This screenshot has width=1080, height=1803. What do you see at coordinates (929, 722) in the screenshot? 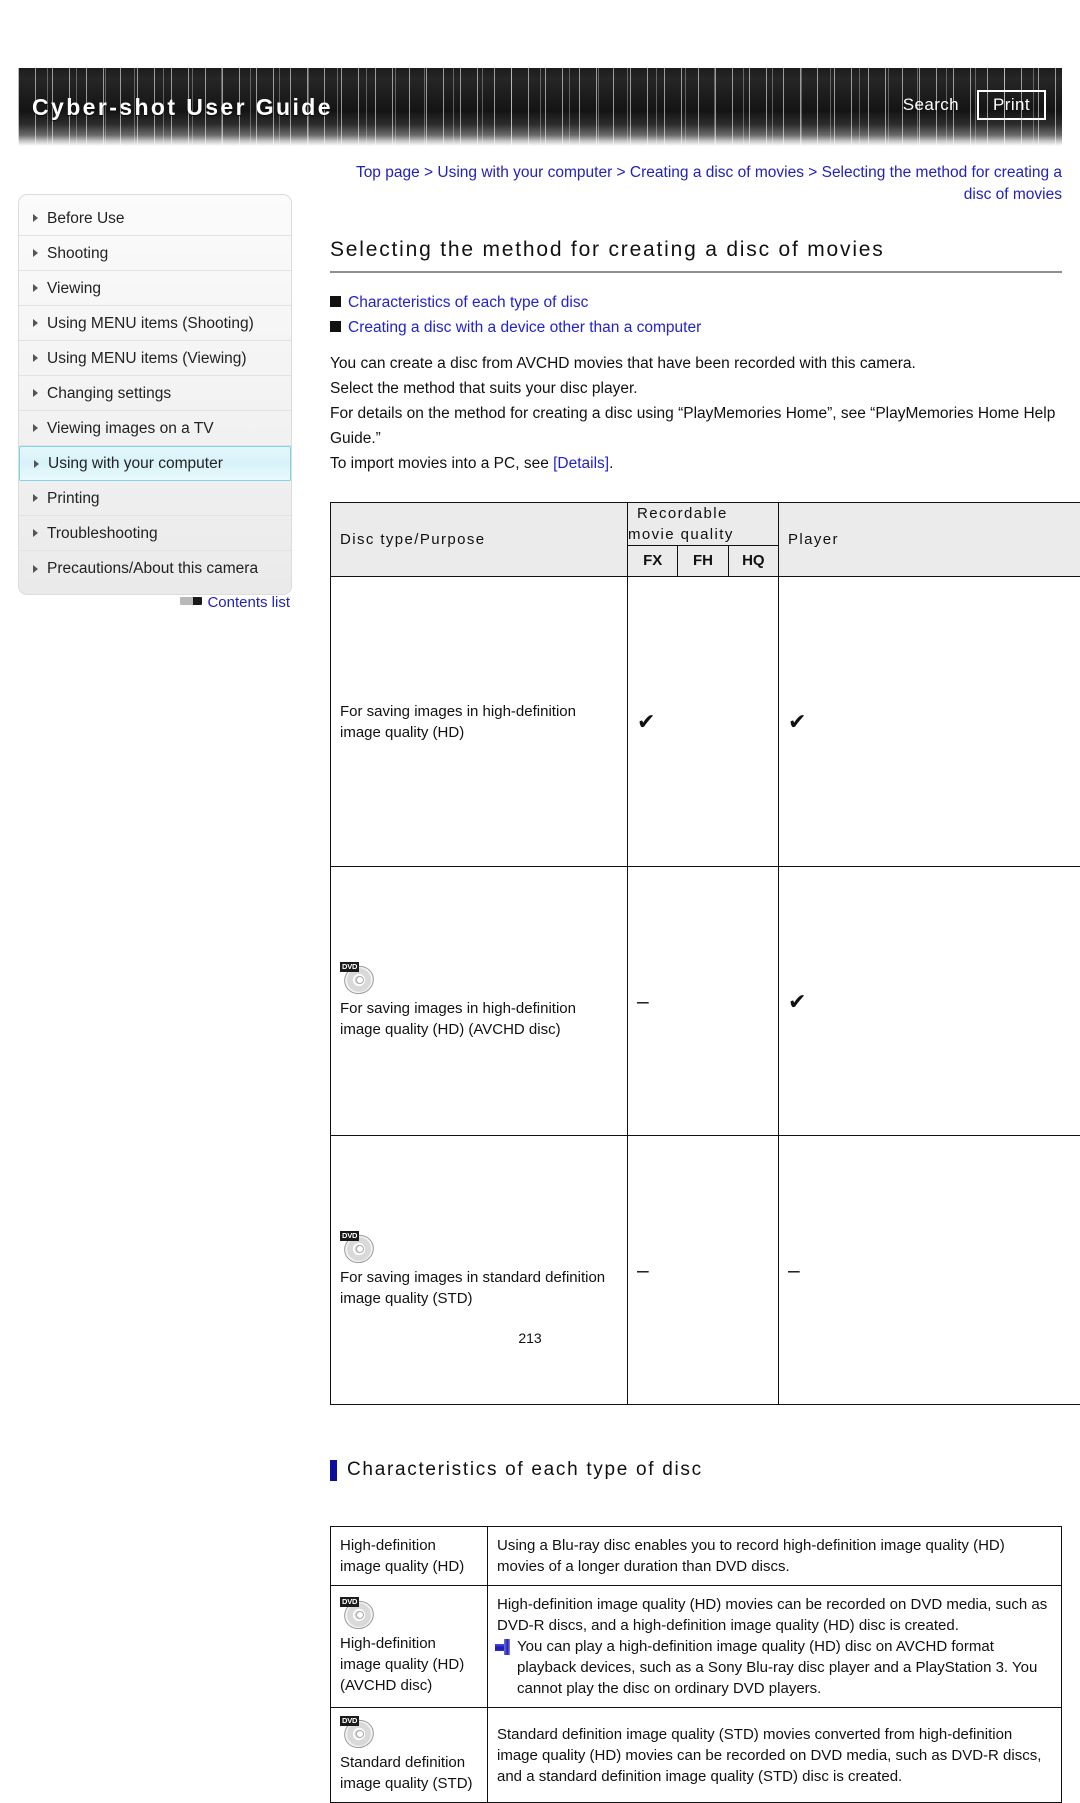
I see `cell-fh: ✔` at bounding box center [929, 722].